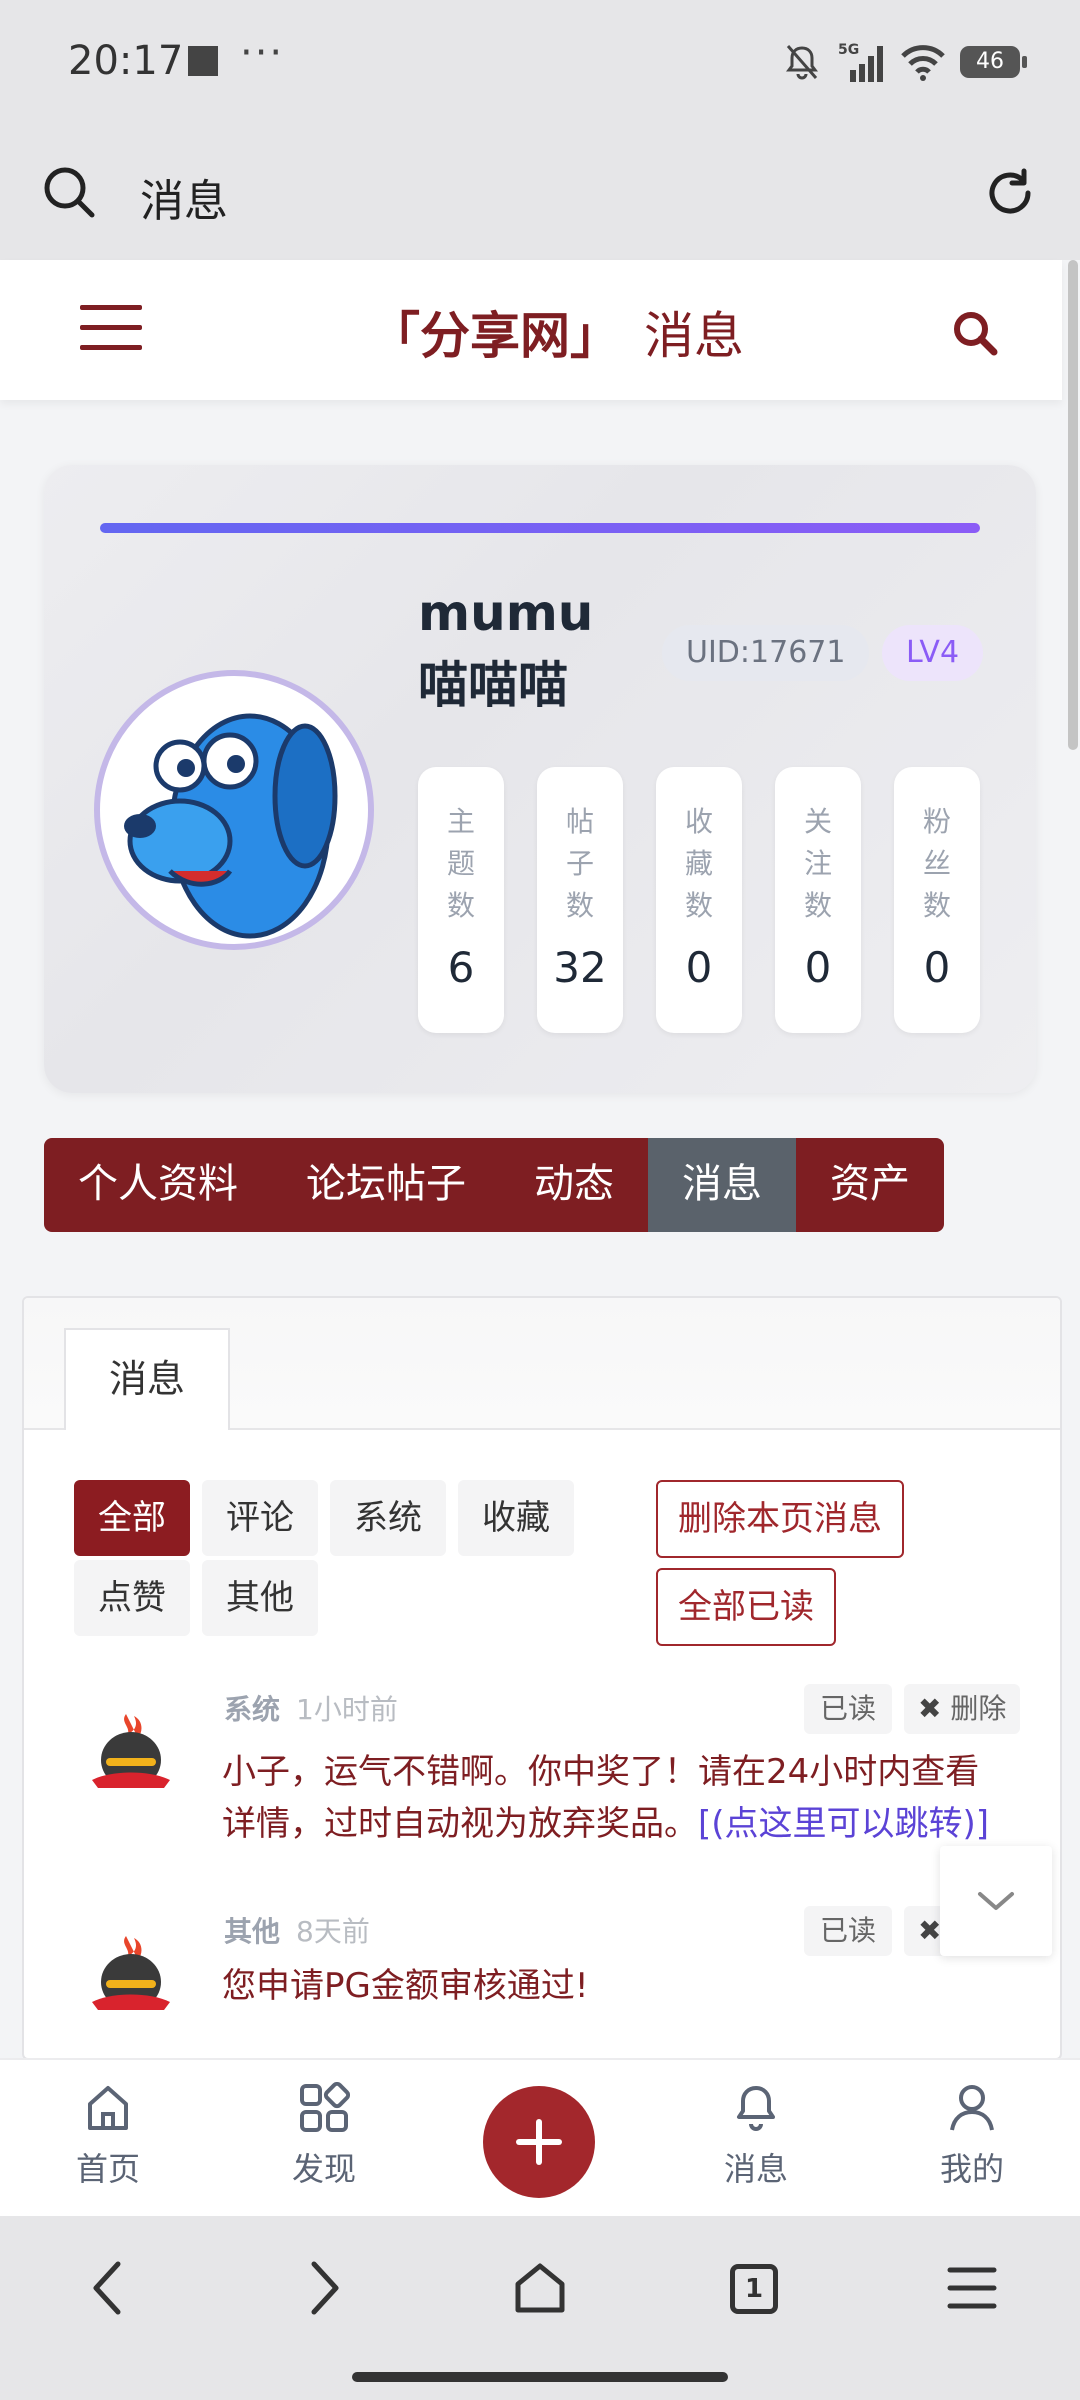 The image size is (1080, 2400). What do you see at coordinates (972, 2136) in the screenshot?
I see `nav-mine: 我的` at bounding box center [972, 2136].